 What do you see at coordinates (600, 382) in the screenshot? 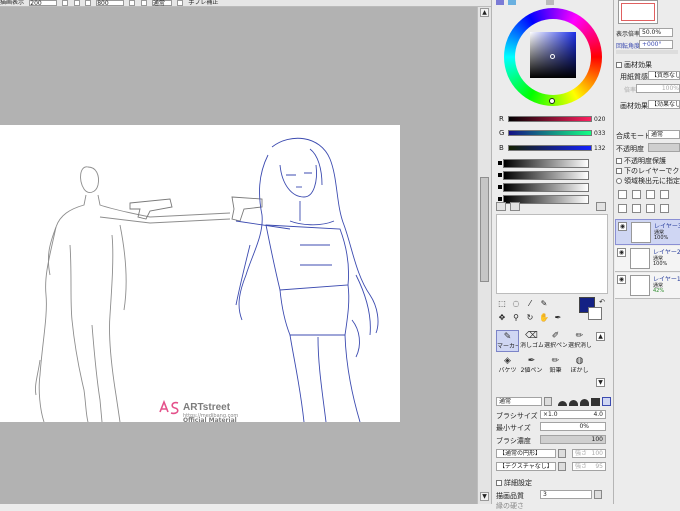
I see `tool-scroll-down-icon: ▼` at bounding box center [600, 382].